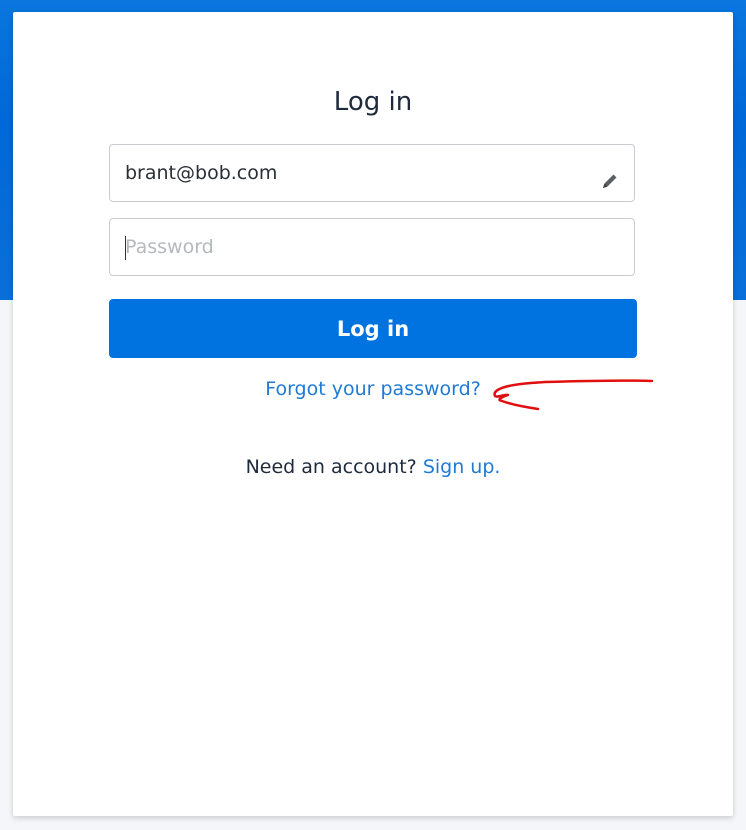  I want to click on signup-prompt: Need an account?, so click(331, 467).